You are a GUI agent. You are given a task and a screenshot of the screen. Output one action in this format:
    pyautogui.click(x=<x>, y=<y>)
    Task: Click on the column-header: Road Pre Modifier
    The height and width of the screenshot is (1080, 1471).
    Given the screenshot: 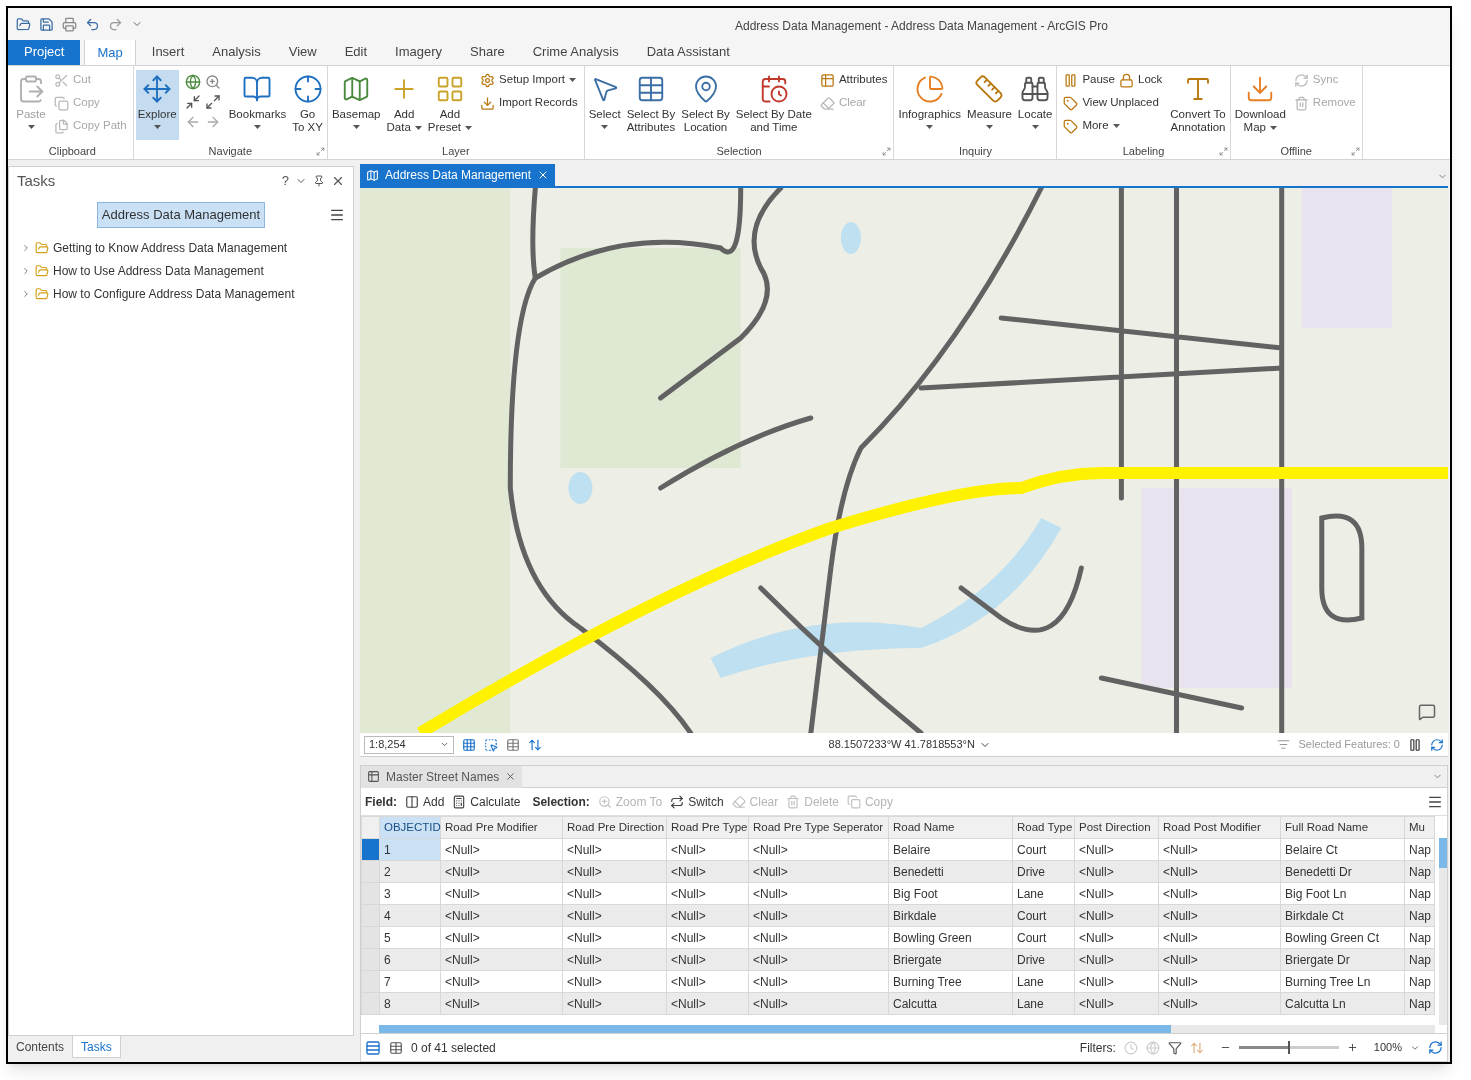 What is the action you would take?
    pyautogui.click(x=501, y=827)
    